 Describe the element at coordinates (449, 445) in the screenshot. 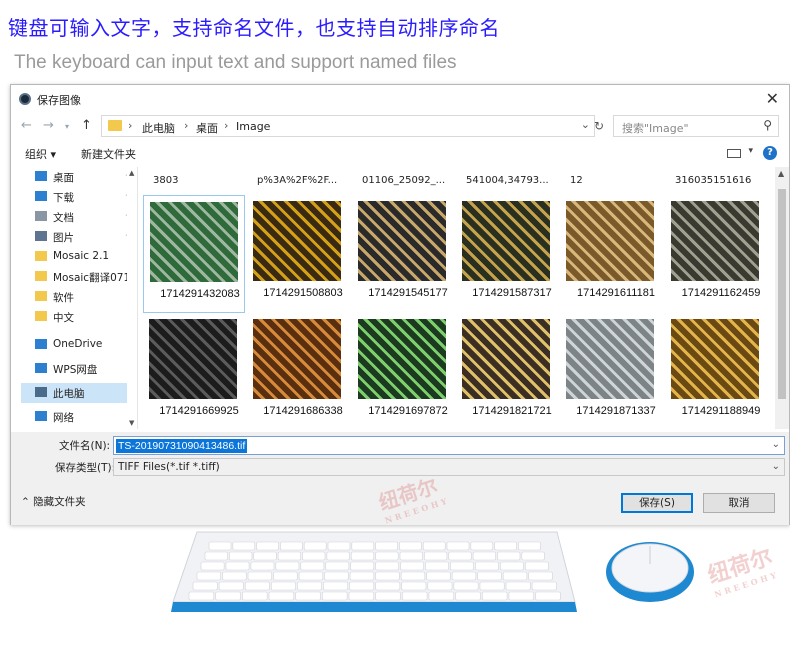

I see `filename-input: TS-20190731090413486.tif ⌄` at that location.